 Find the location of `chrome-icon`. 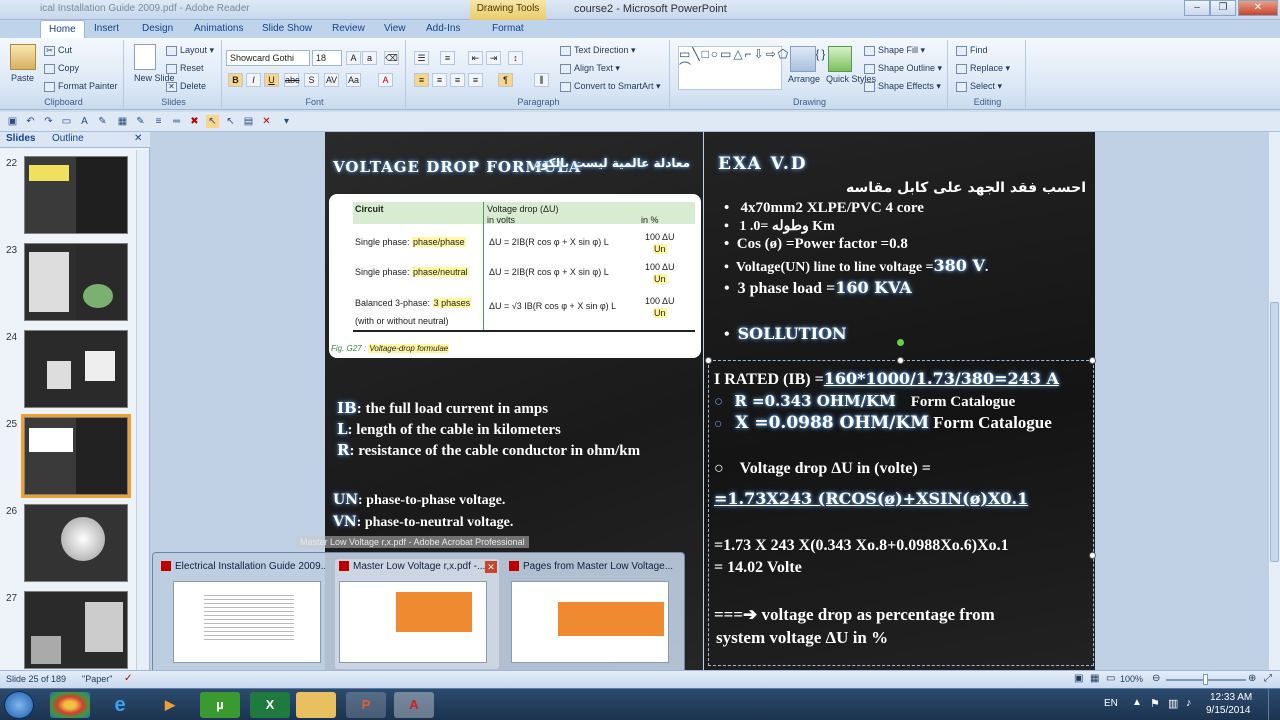

chrome-icon is located at coordinates (70, 705).